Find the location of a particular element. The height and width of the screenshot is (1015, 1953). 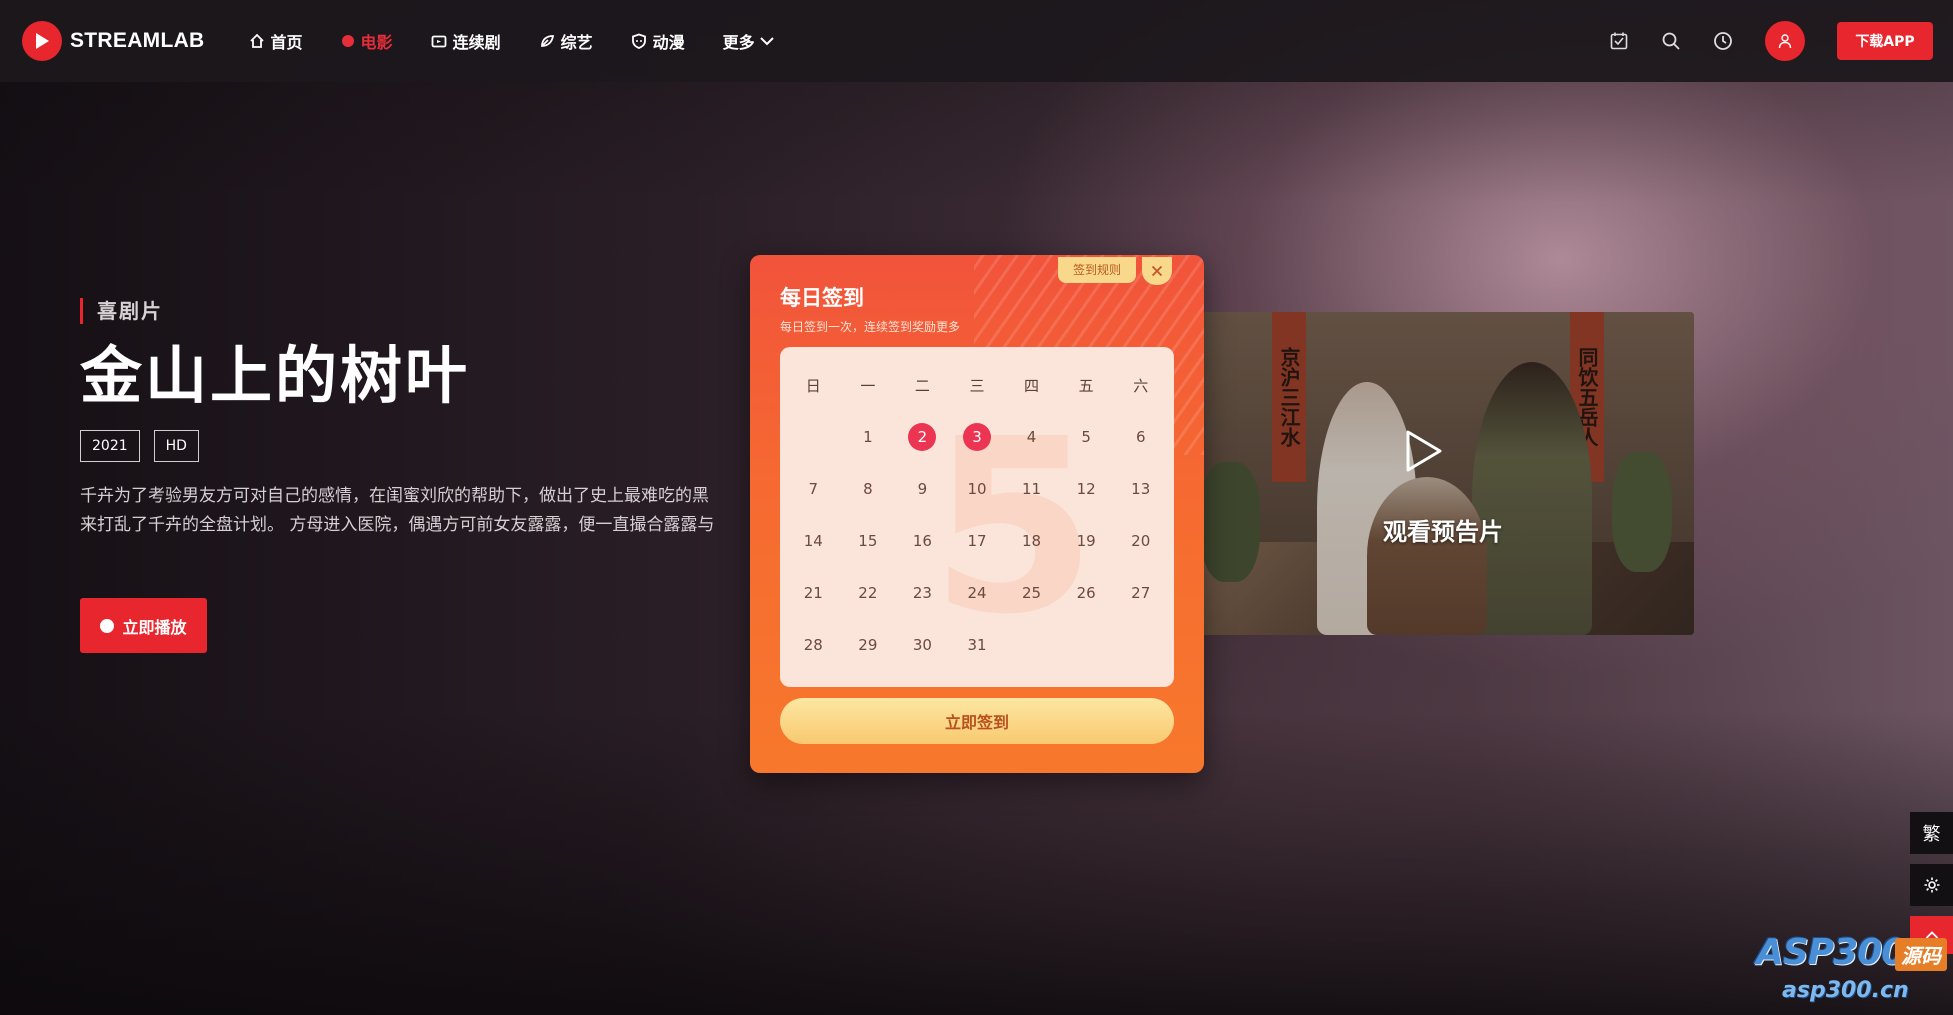

calendar-day: 17 is located at coordinates (977, 541).